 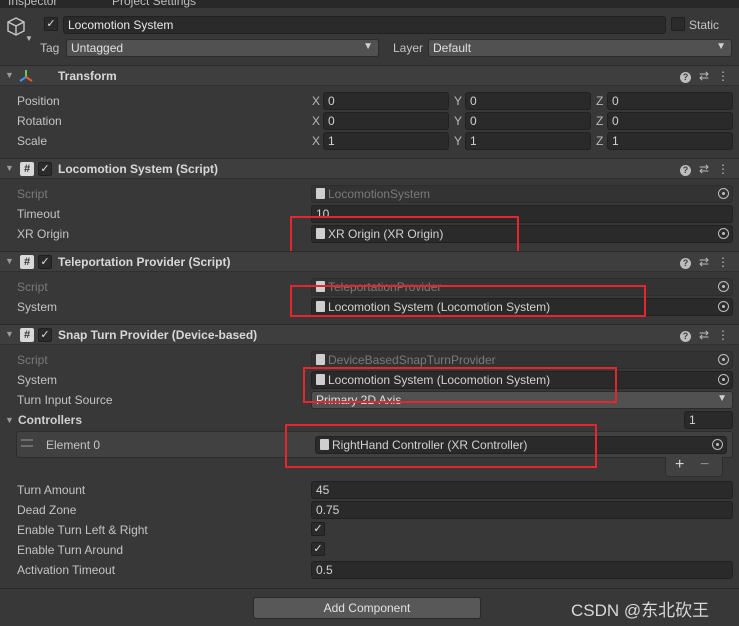 What do you see at coordinates (528, 101) in the screenshot?
I see `position-y-field: 0` at bounding box center [528, 101].